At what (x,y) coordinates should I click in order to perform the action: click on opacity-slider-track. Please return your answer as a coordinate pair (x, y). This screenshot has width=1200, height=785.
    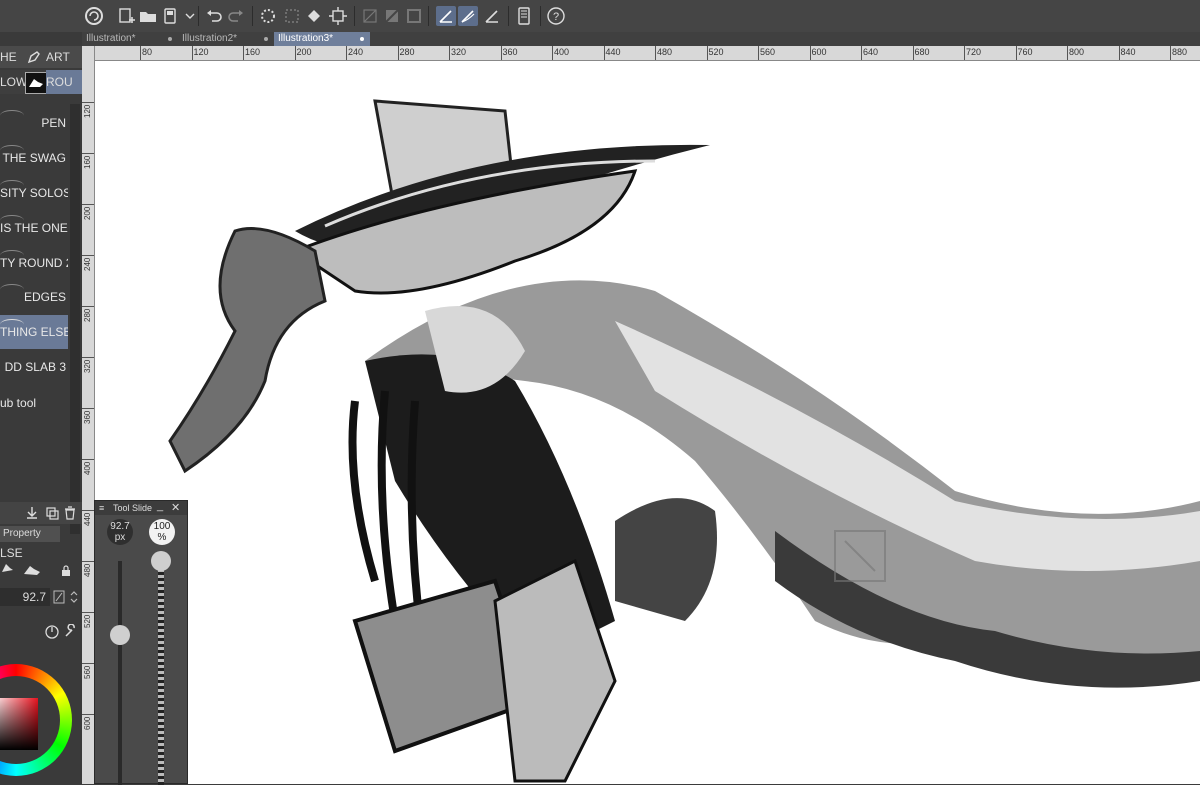
    Looking at the image, I should click on (161, 673).